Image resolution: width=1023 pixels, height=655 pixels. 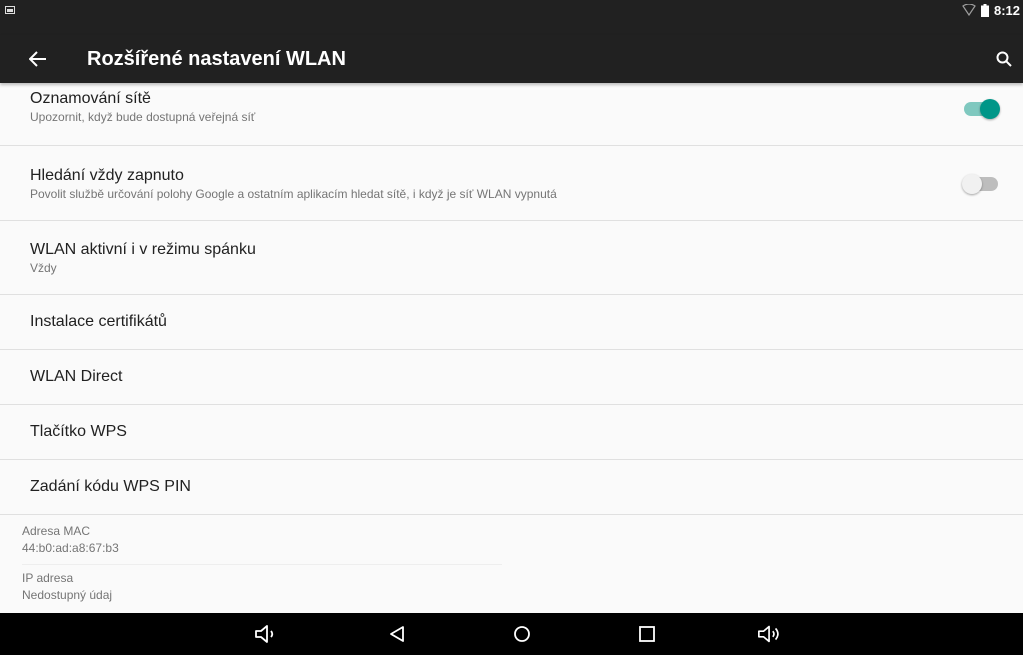 I want to click on info-ip-address: IP adresa Nedostupný údaj, so click(x=262, y=591).